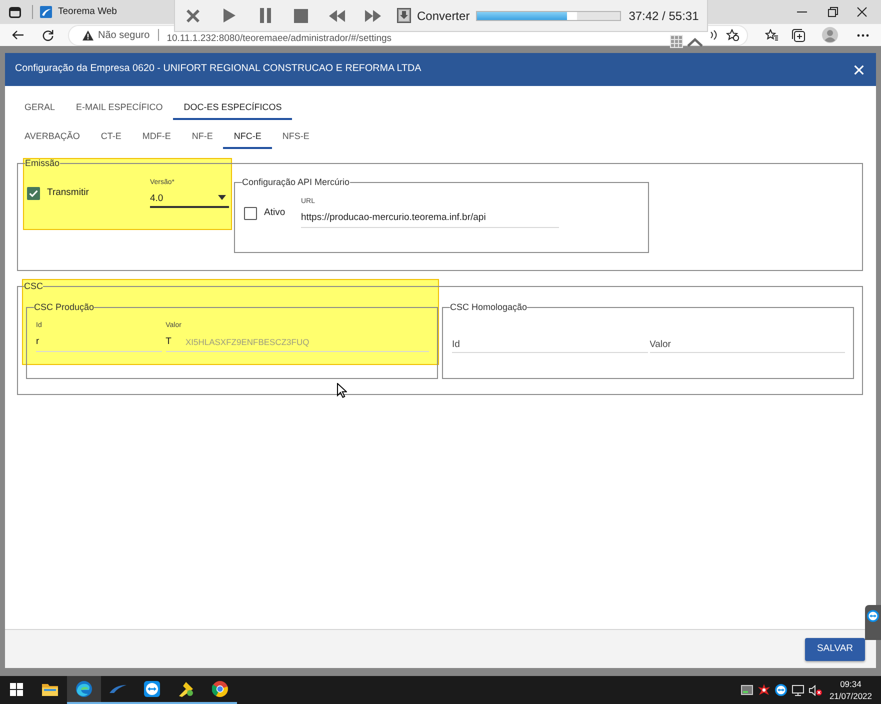 Image resolution: width=881 pixels, height=704 pixels. Describe the element at coordinates (275, 213) in the screenshot. I see `checkbox-label: Ativo` at that location.